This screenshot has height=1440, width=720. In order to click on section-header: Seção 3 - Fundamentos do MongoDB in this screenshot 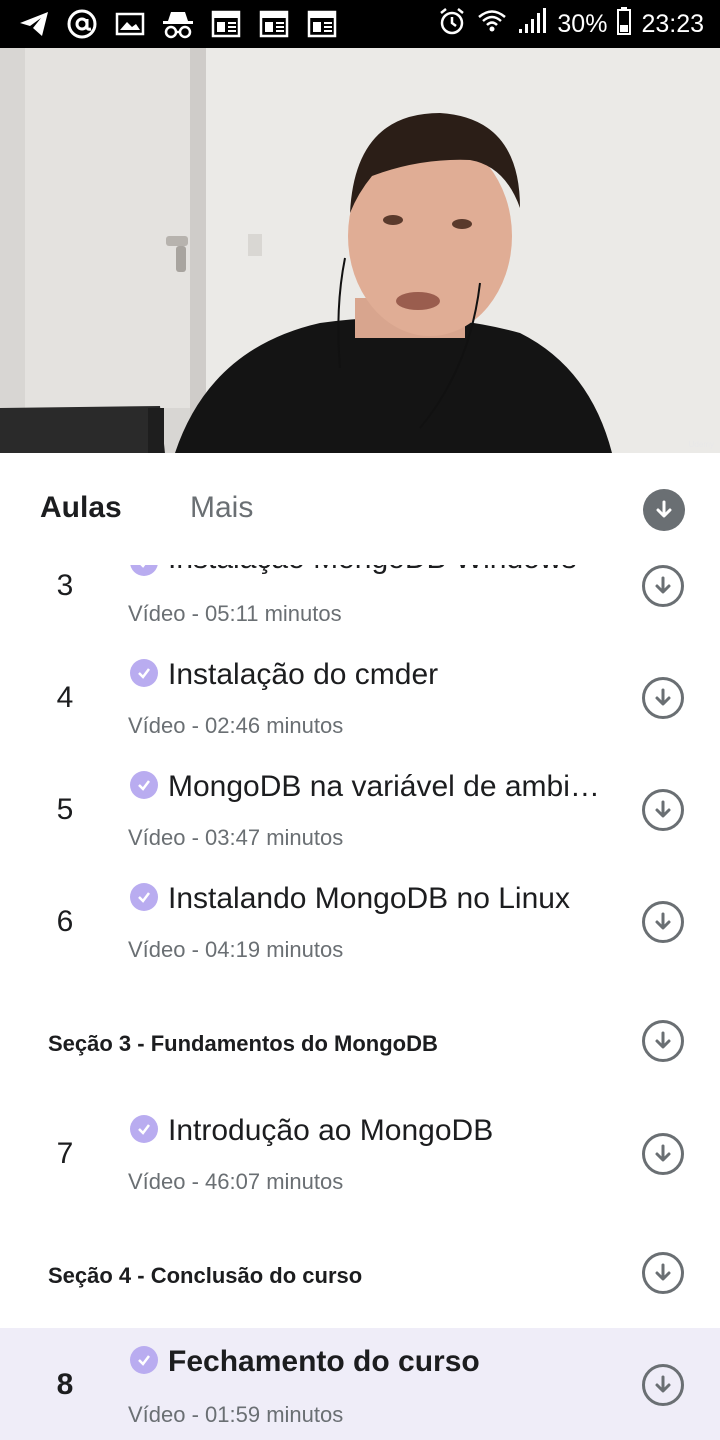, I will do `click(360, 1041)`.